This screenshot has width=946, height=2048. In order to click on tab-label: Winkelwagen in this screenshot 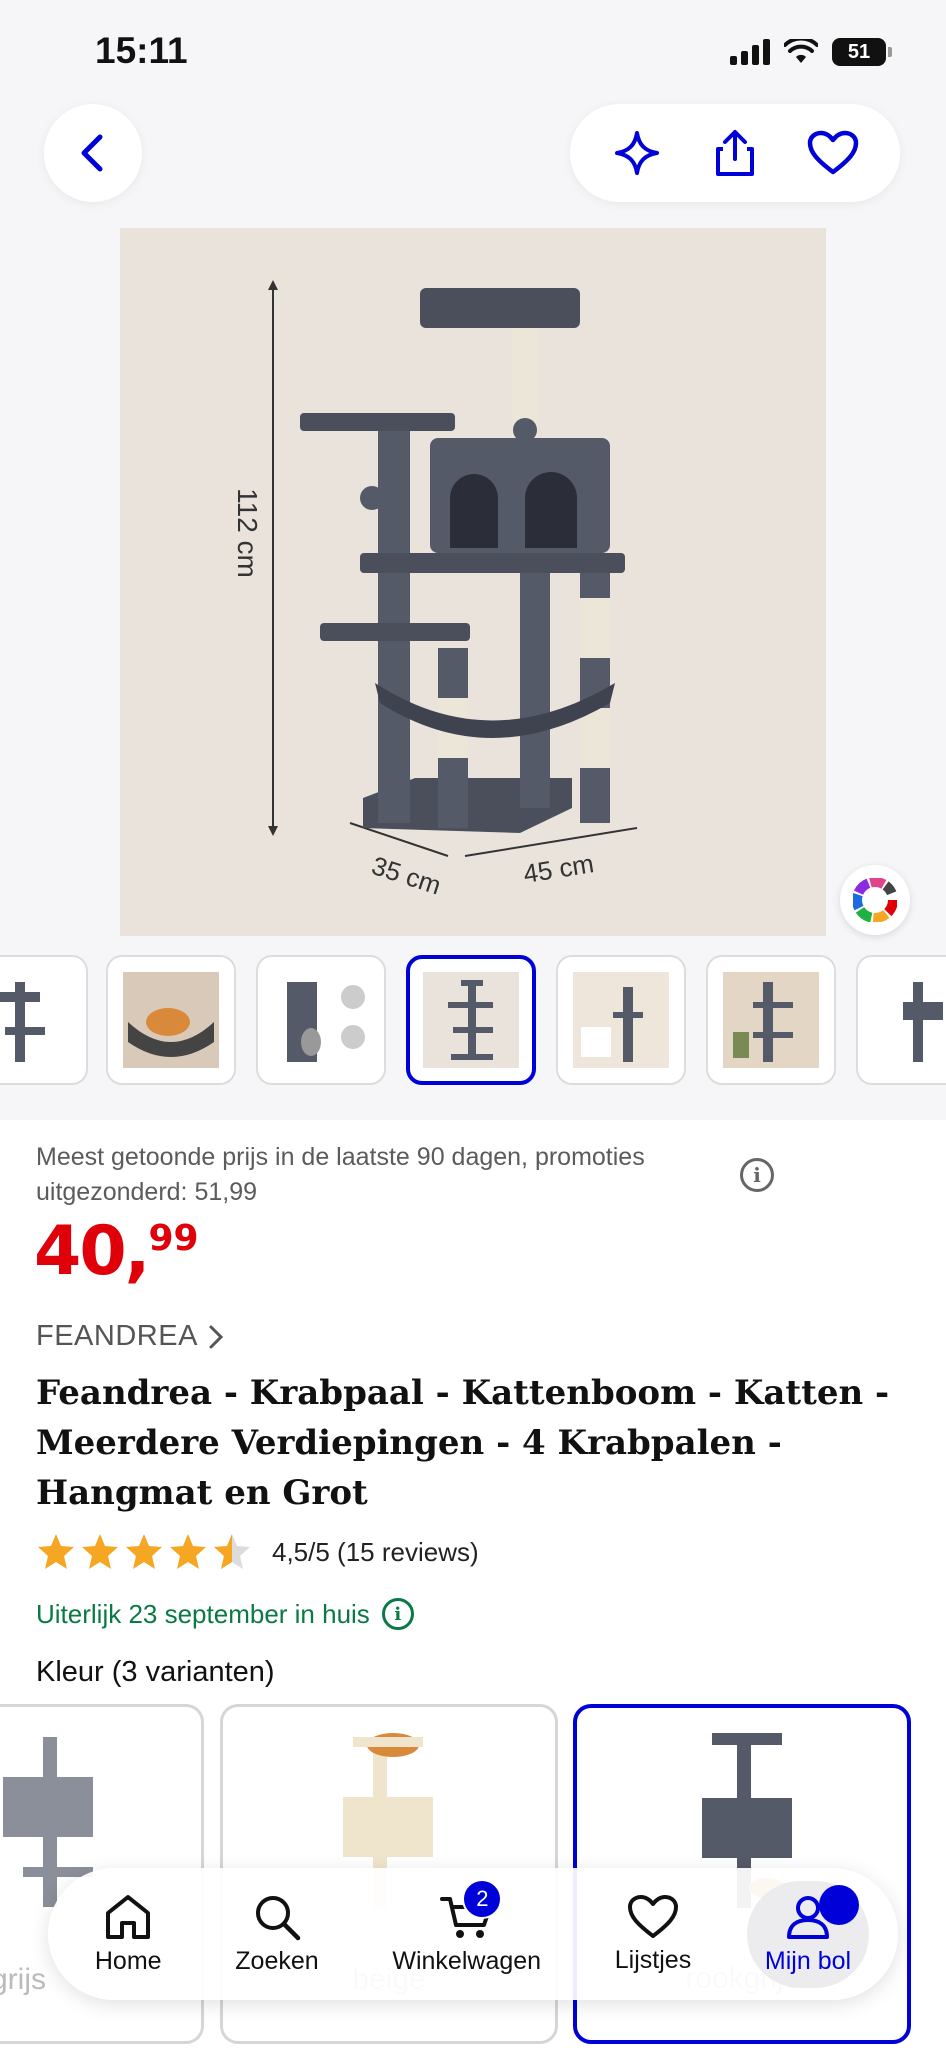, I will do `click(467, 1960)`.